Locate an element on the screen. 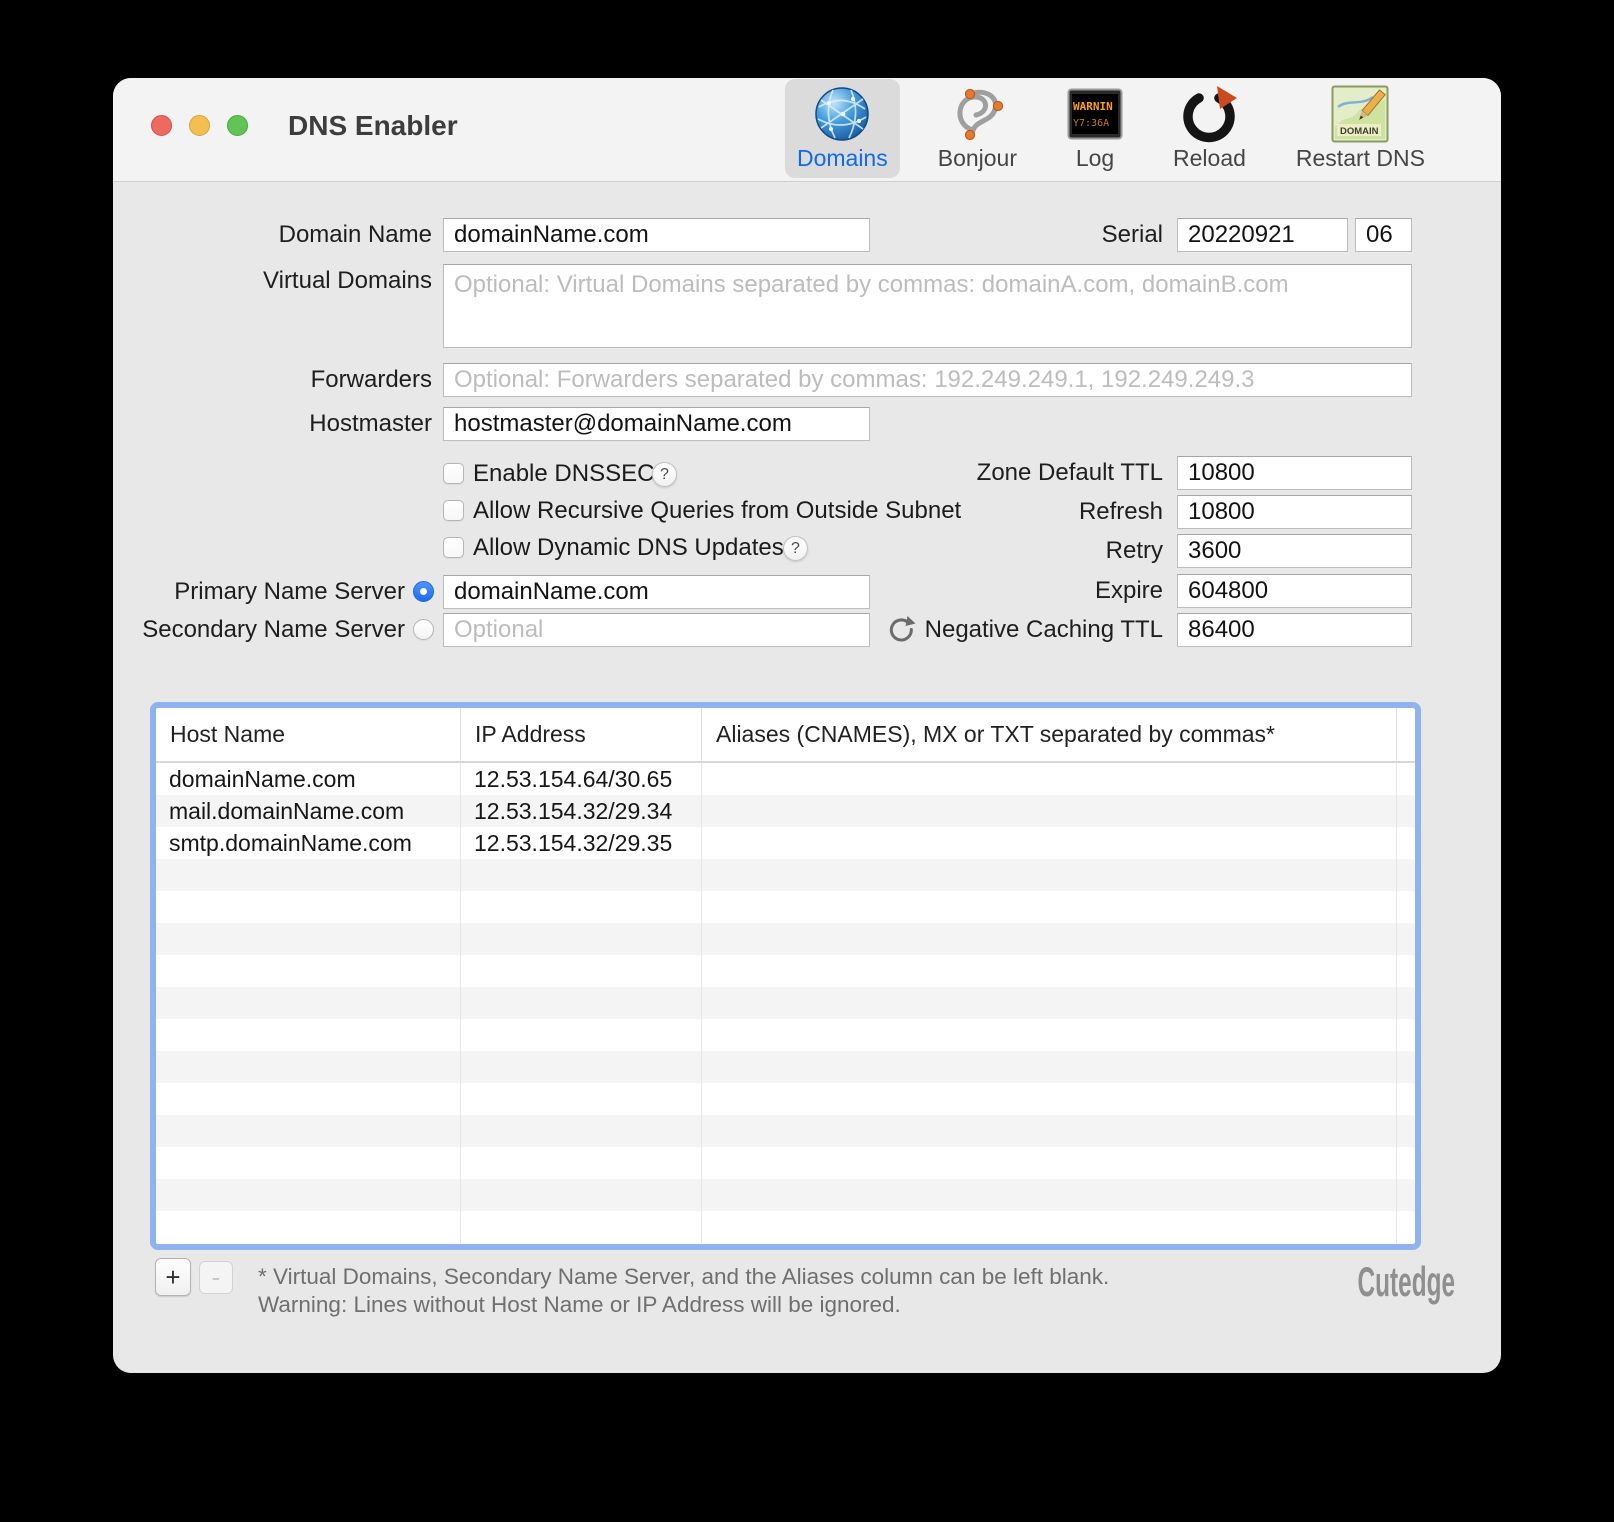 This screenshot has width=1614, height=1522. domain-name-label: Domain Name is located at coordinates (355, 234).